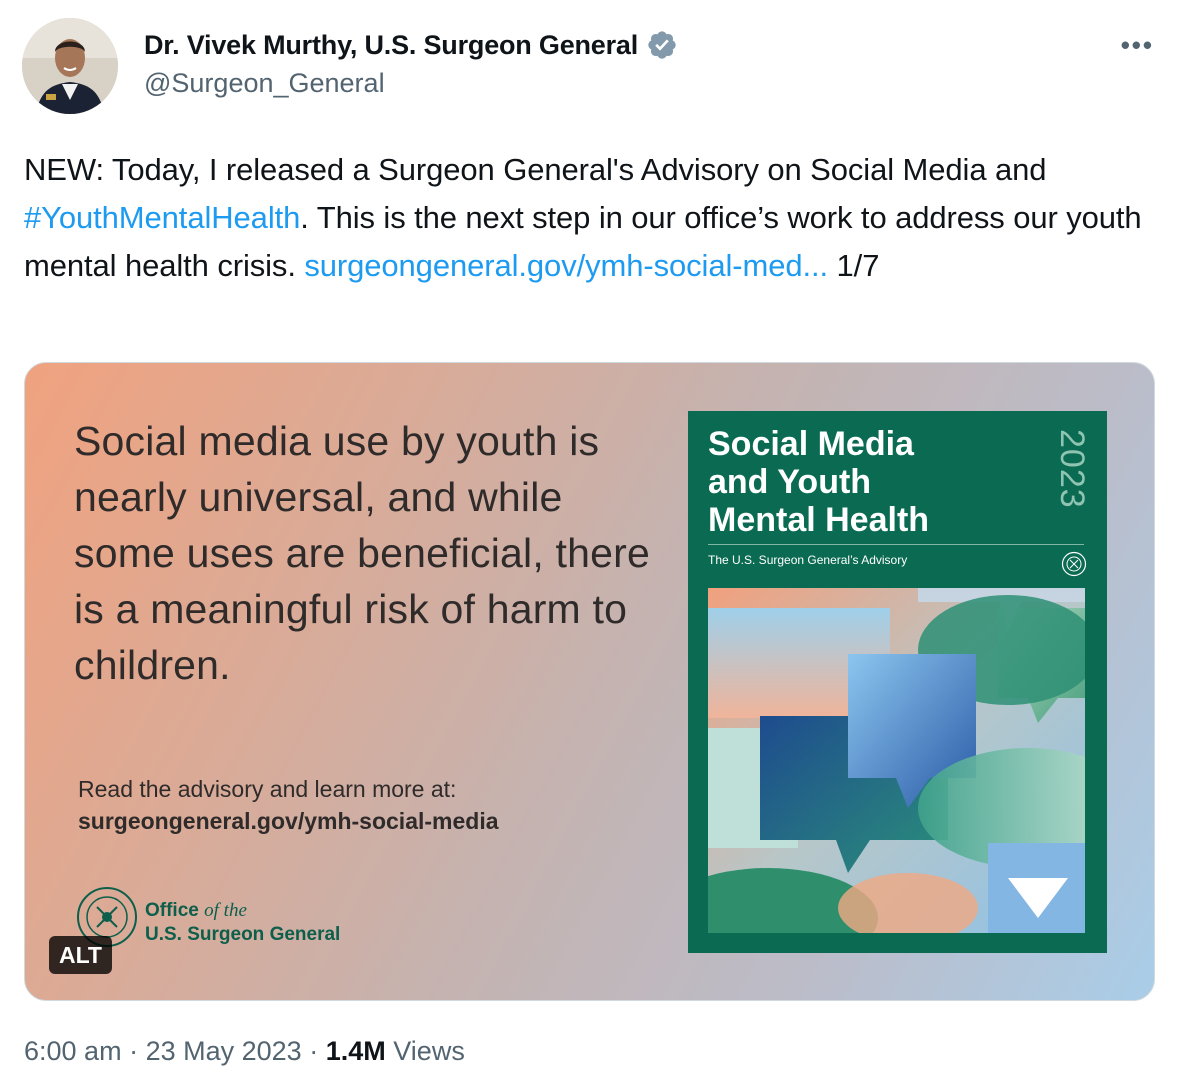 This screenshot has width=1180, height=1092. Describe the element at coordinates (224, 1051) in the screenshot. I see `tweet-date: 23 May 2023` at that location.